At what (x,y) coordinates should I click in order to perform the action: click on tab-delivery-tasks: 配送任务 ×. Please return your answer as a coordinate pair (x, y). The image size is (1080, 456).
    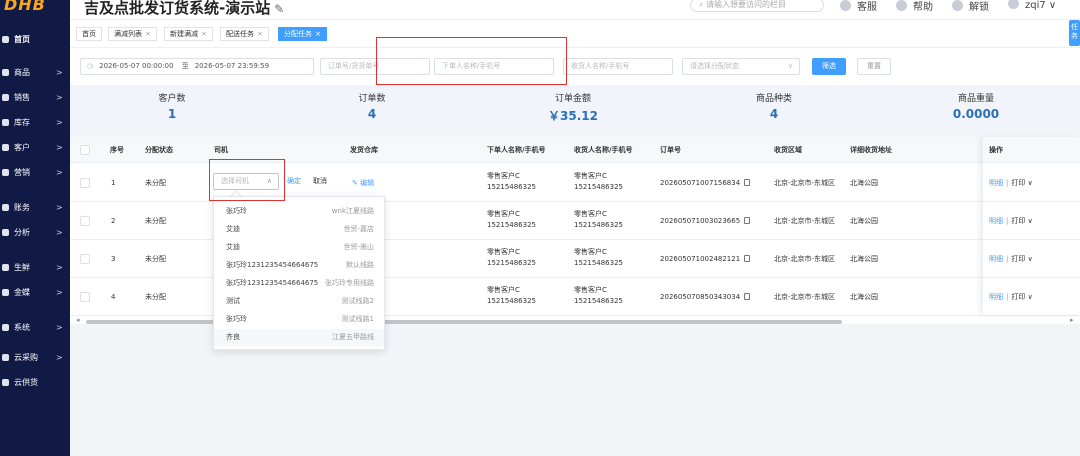
    Looking at the image, I should click on (244, 34).